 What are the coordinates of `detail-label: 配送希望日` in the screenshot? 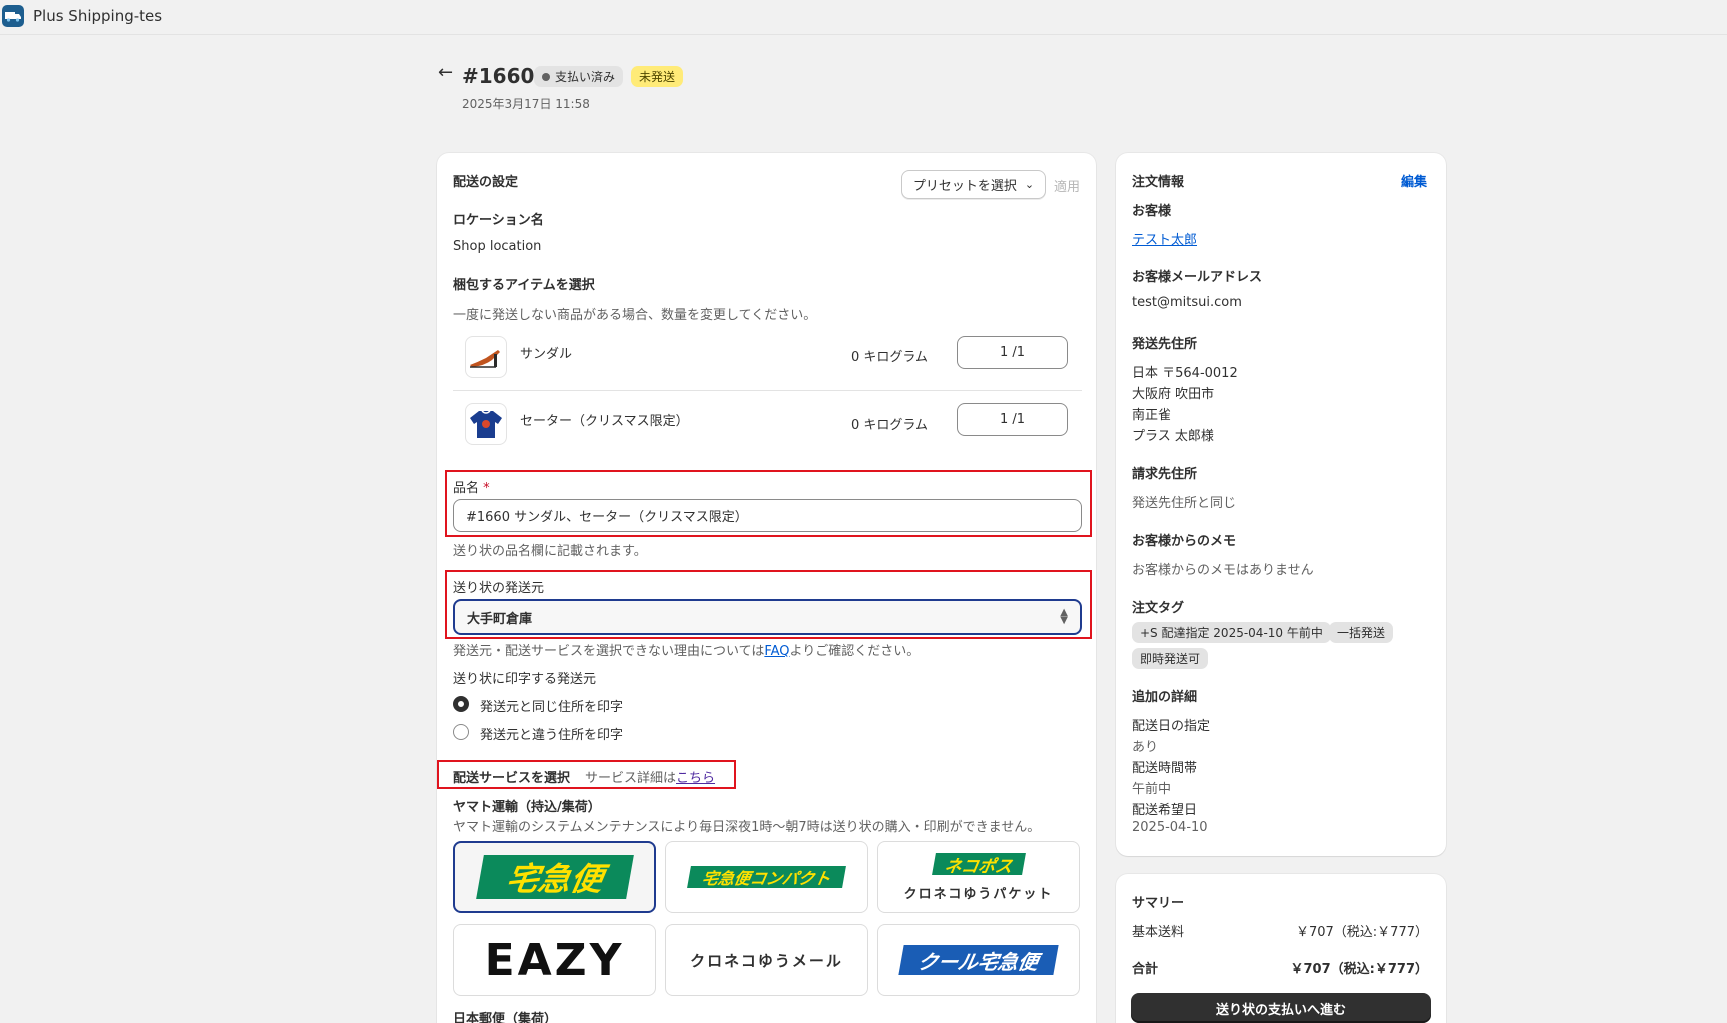 It's located at (1165, 810).